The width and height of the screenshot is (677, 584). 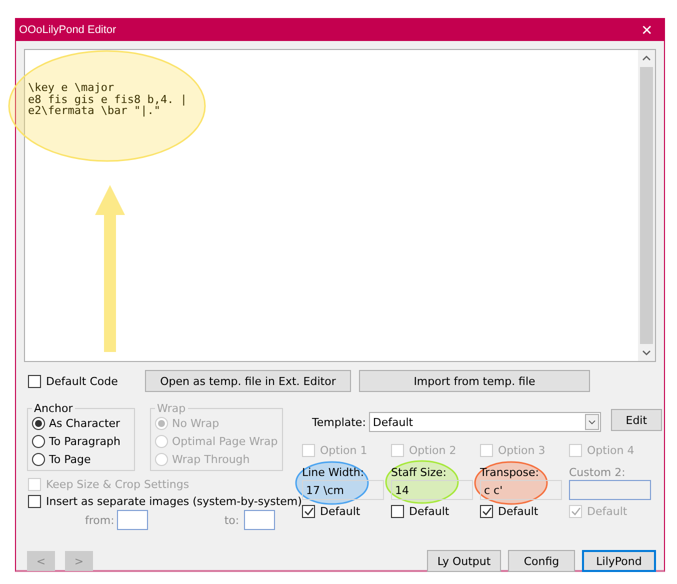 What do you see at coordinates (174, 501) in the screenshot?
I see `checkbox-label: Insert as separate images (system-by-system)` at bounding box center [174, 501].